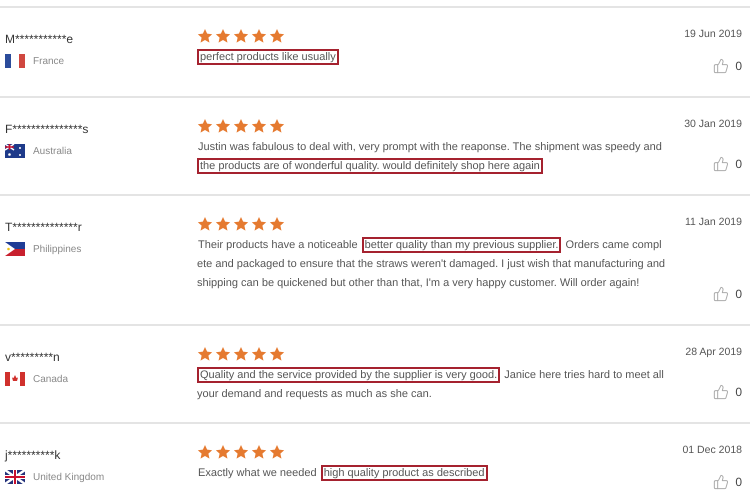 Image resolution: width=750 pixels, height=497 pixels. I want to click on review-text: Their products have a noticeable better quality than my previous supplier. Orders came complete and packaged to ensure that the straws weren't damaged. I just wish that manufacturing and shipping can be quickened but other than that, I'm a very happy customer. Will order again!, so click(431, 263).